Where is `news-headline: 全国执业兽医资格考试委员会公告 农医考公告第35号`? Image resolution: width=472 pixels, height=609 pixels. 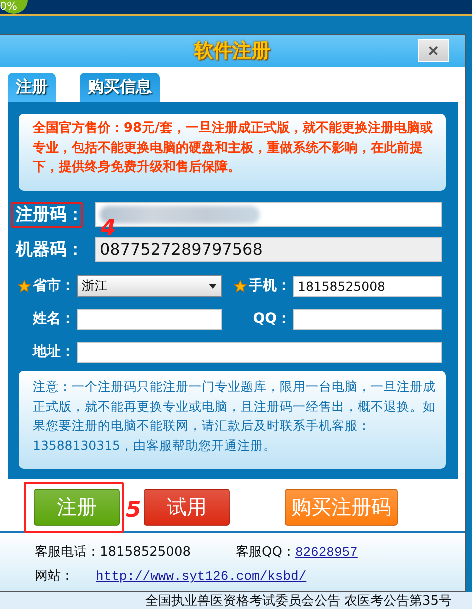
news-headline: 全国执业兽医资格考试委员会公告 农医考公告第35号 is located at coordinates (298, 600).